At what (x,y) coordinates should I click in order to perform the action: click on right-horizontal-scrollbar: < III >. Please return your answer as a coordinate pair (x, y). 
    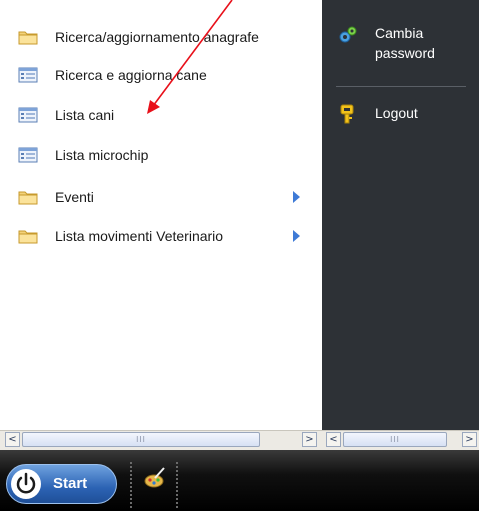
    Looking at the image, I should click on (400, 440).